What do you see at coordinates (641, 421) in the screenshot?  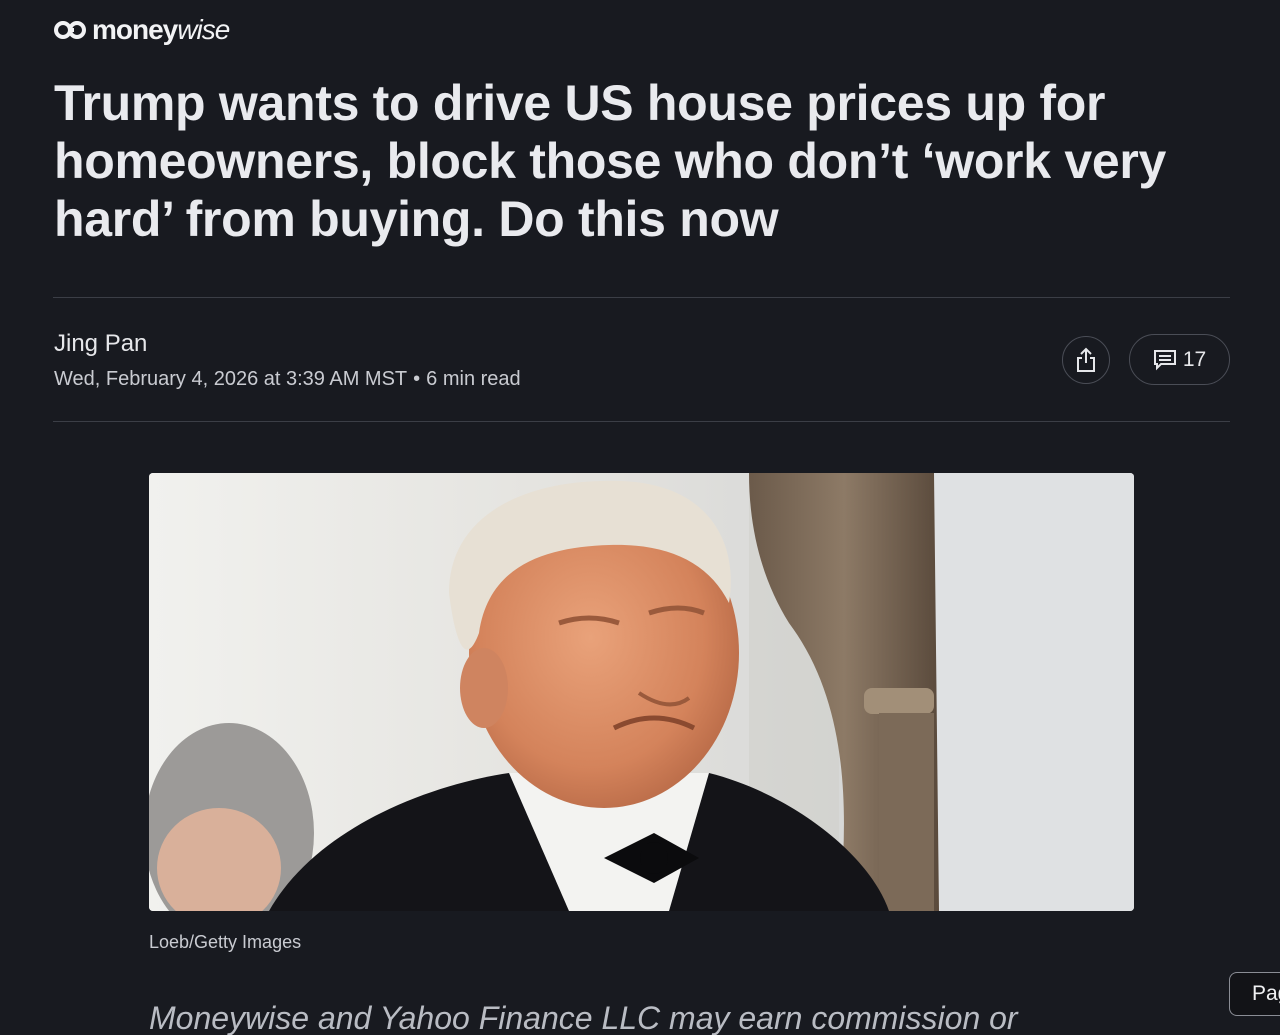 I see `divider-bottom` at bounding box center [641, 421].